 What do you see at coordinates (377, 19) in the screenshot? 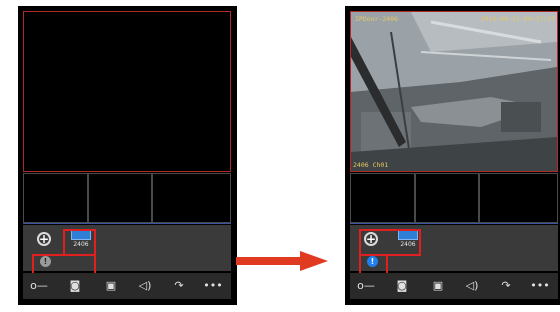
I see `camera-name-overlay: IPDoor-2406` at bounding box center [377, 19].